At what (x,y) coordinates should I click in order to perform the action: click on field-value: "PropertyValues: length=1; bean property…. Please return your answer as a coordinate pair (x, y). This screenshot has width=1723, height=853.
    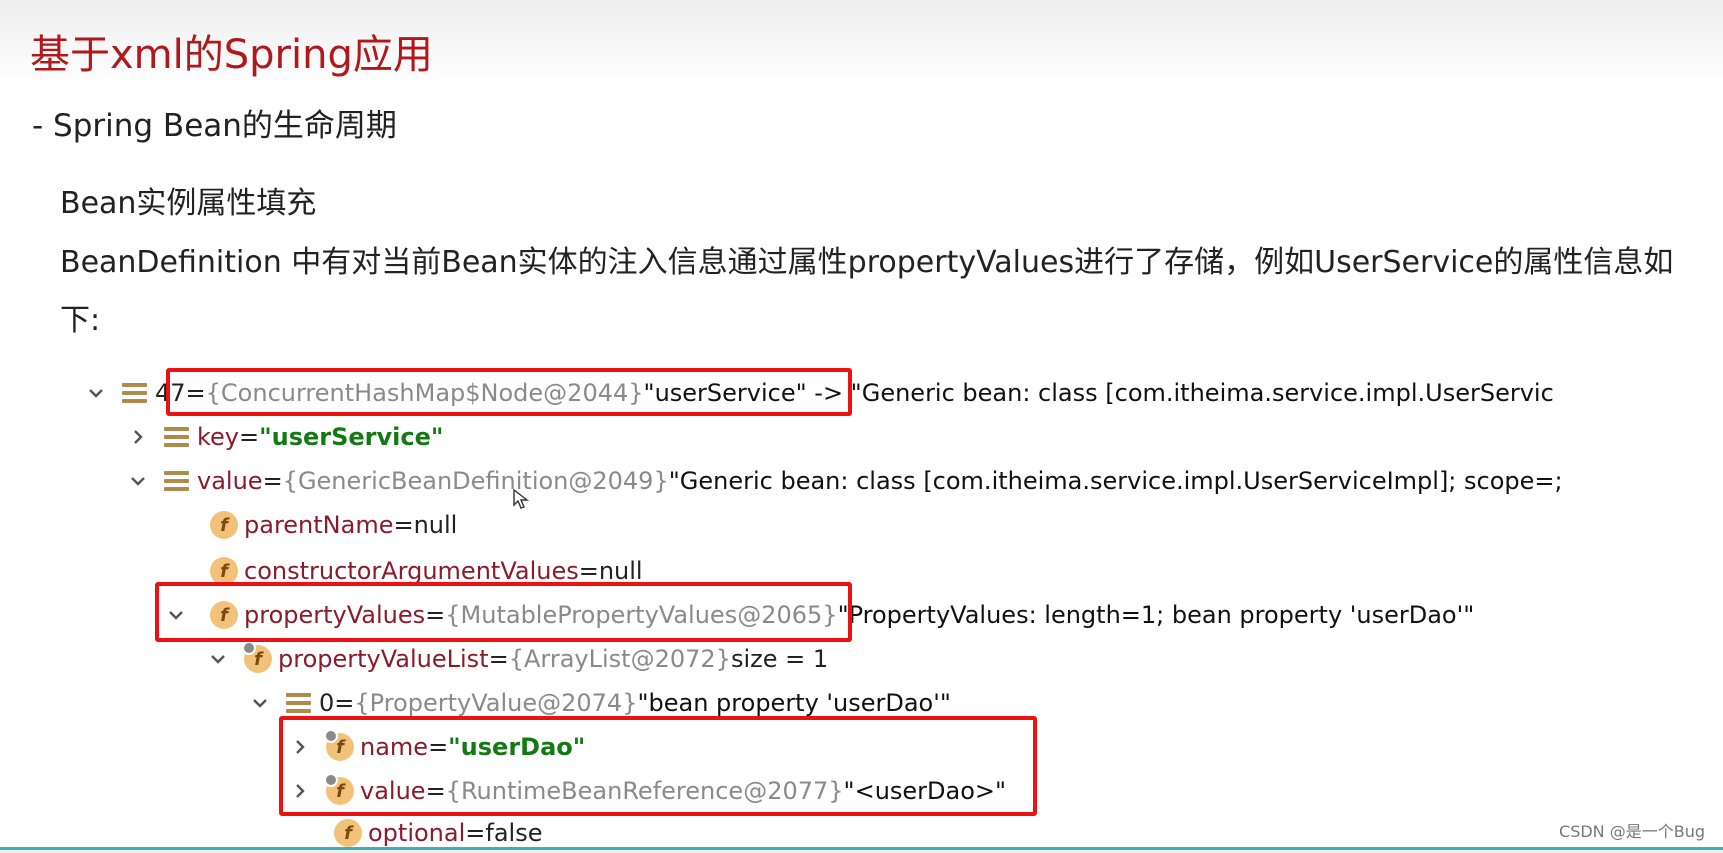
    Looking at the image, I should click on (1156, 615).